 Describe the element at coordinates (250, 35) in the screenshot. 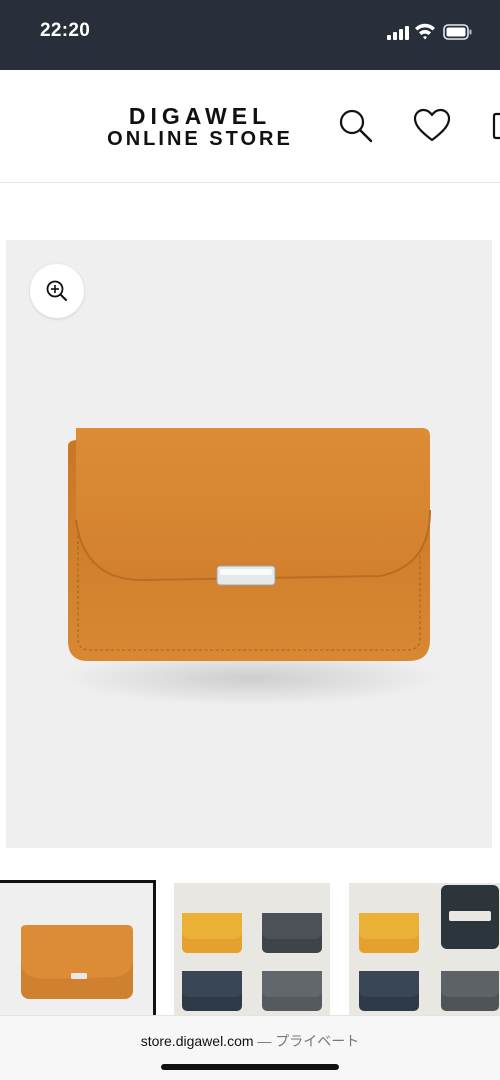

I see `status-bar: 22:20` at that location.